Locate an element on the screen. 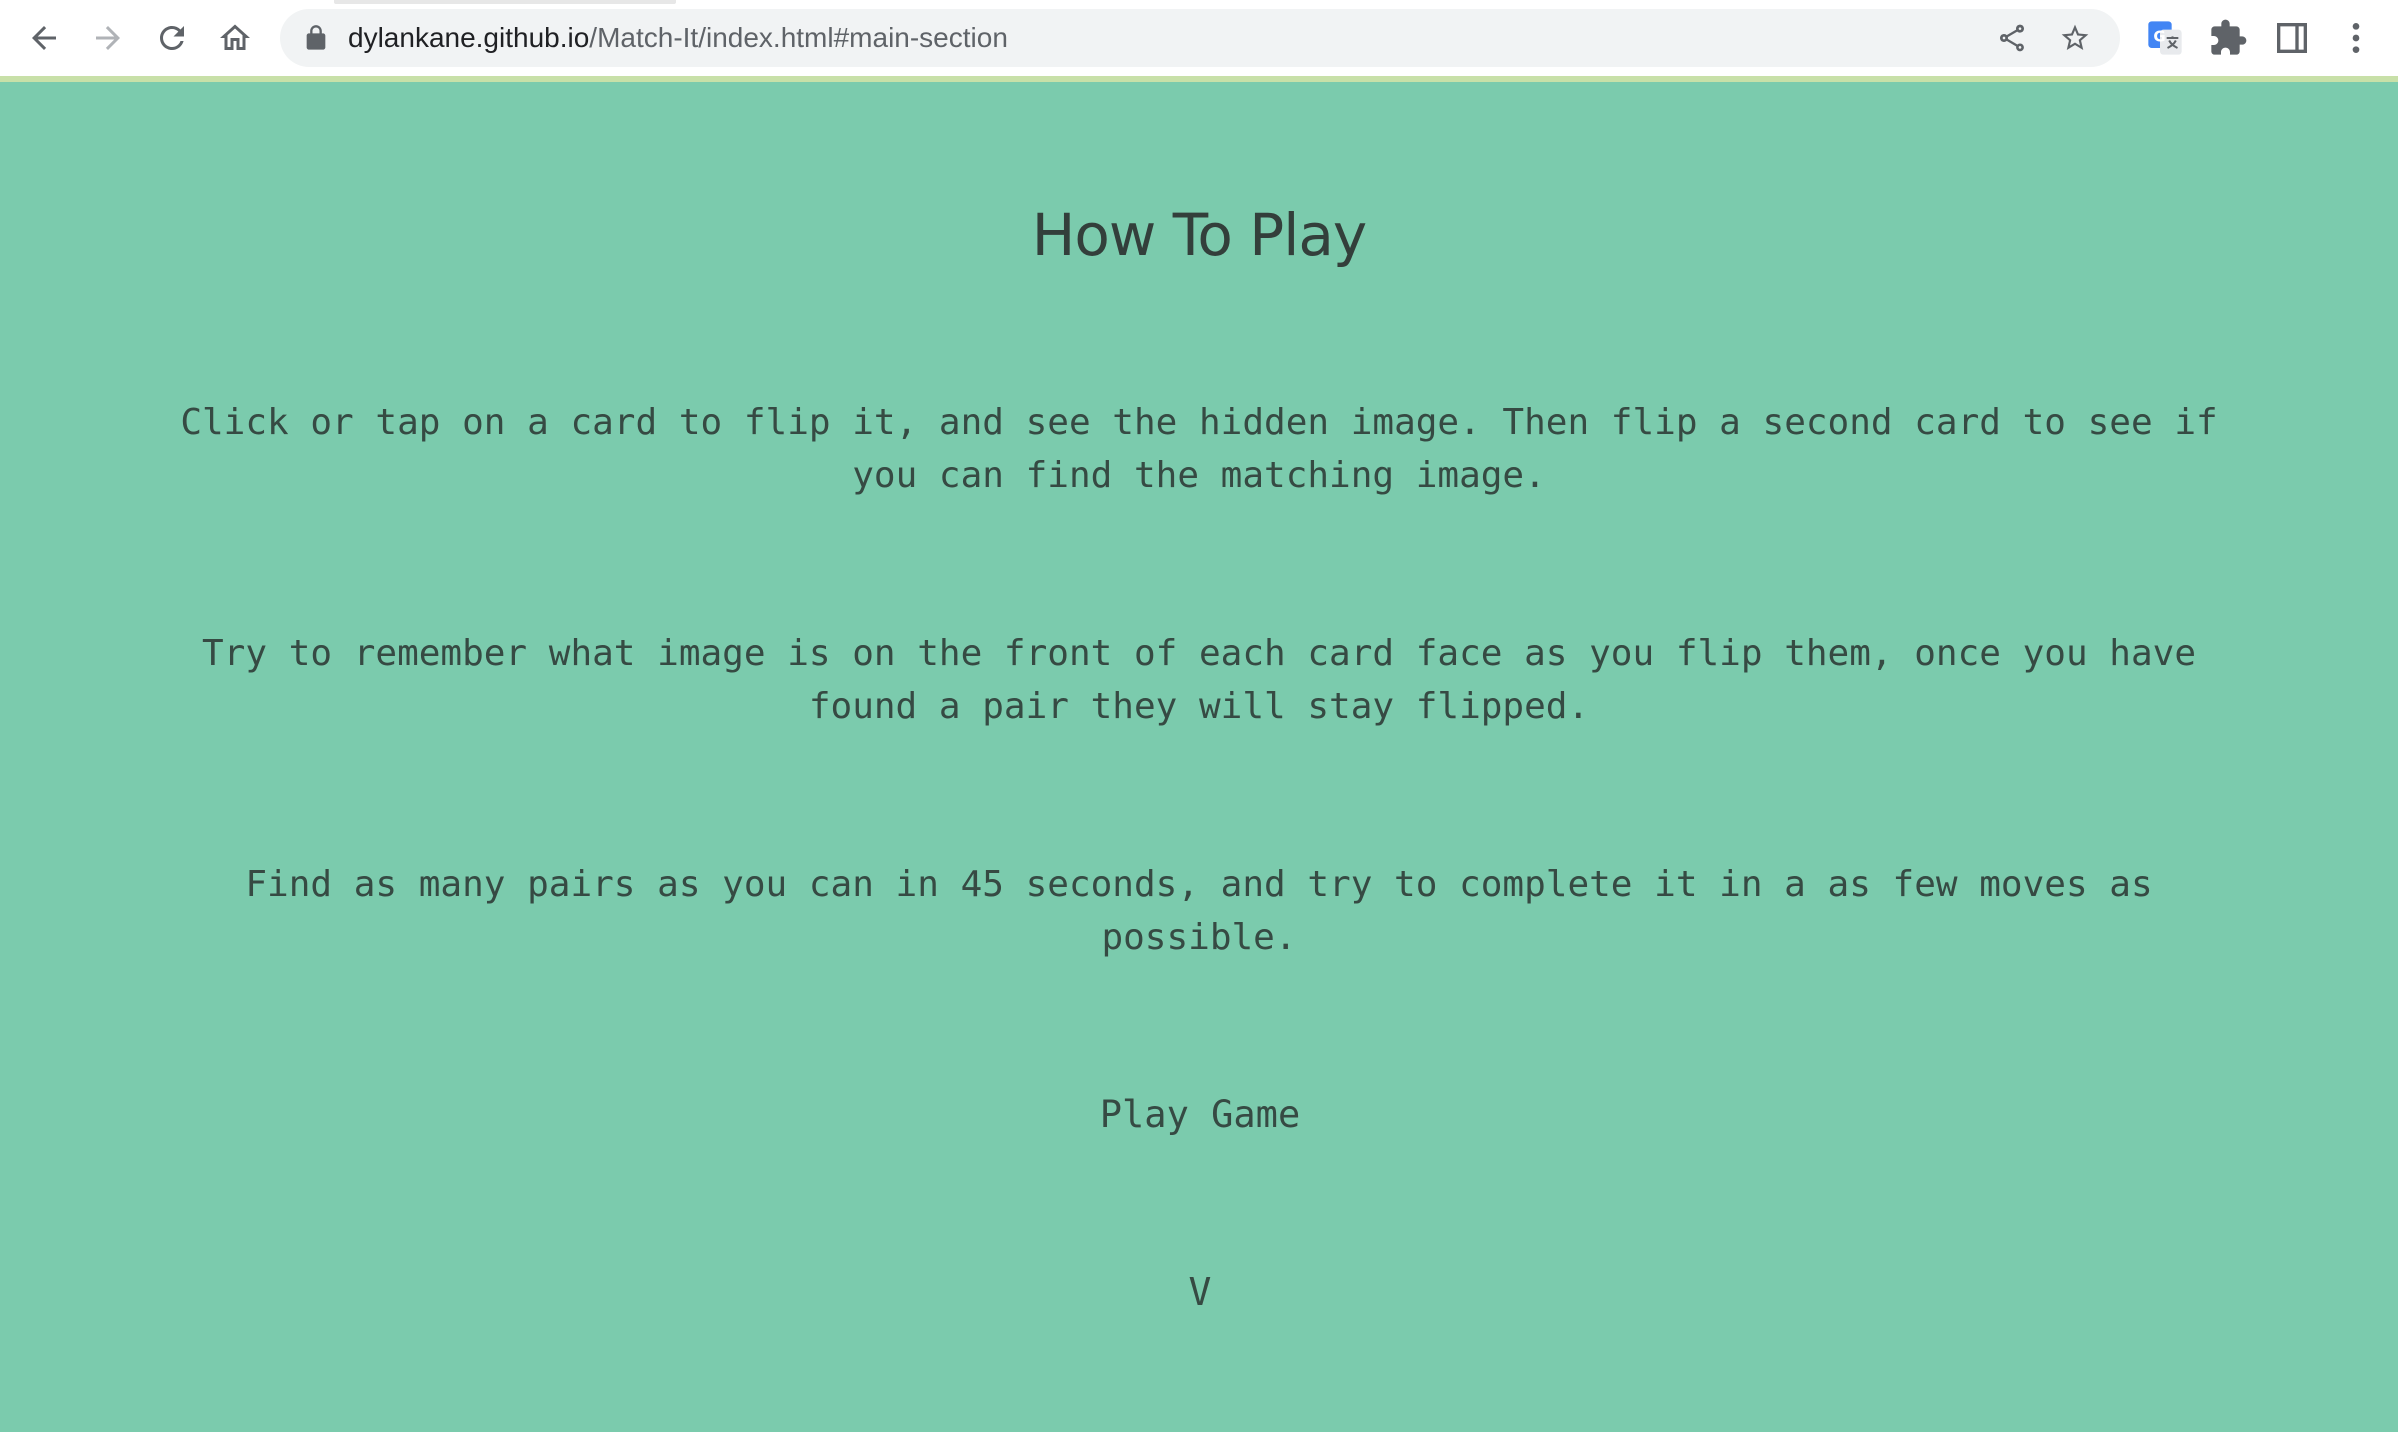  puzzle-icon is located at coordinates (2228, 38).